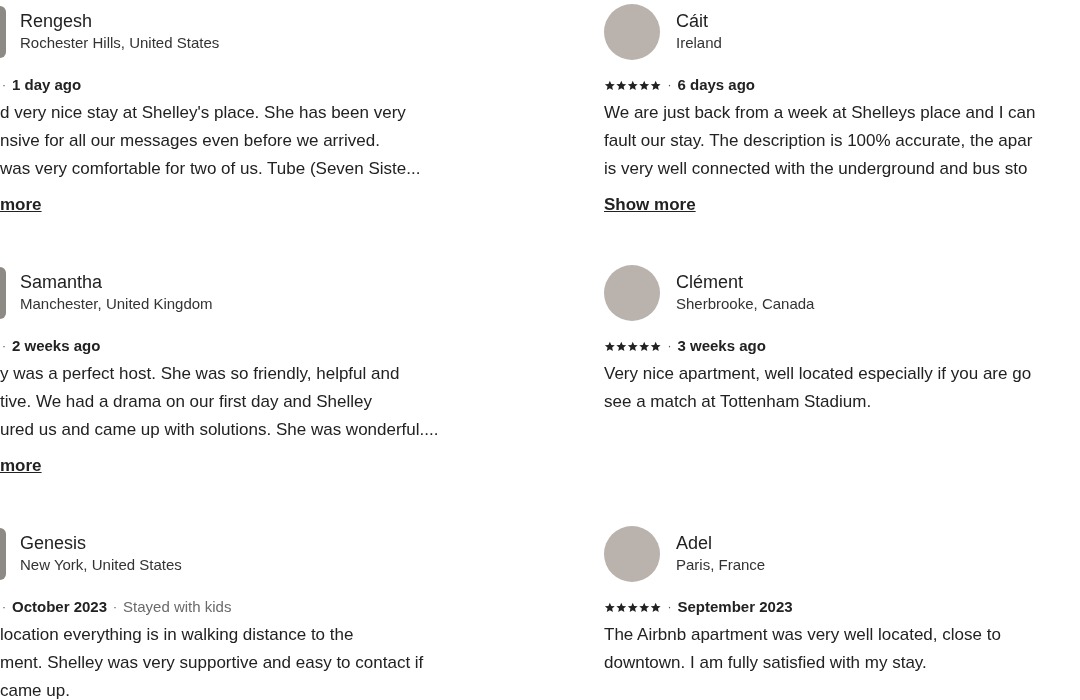 This screenshot has height=700, width=1080. Describe the element at coordinates (721, 345) in the screenshot. I see `review-date: 3 weeks ago` at that location.